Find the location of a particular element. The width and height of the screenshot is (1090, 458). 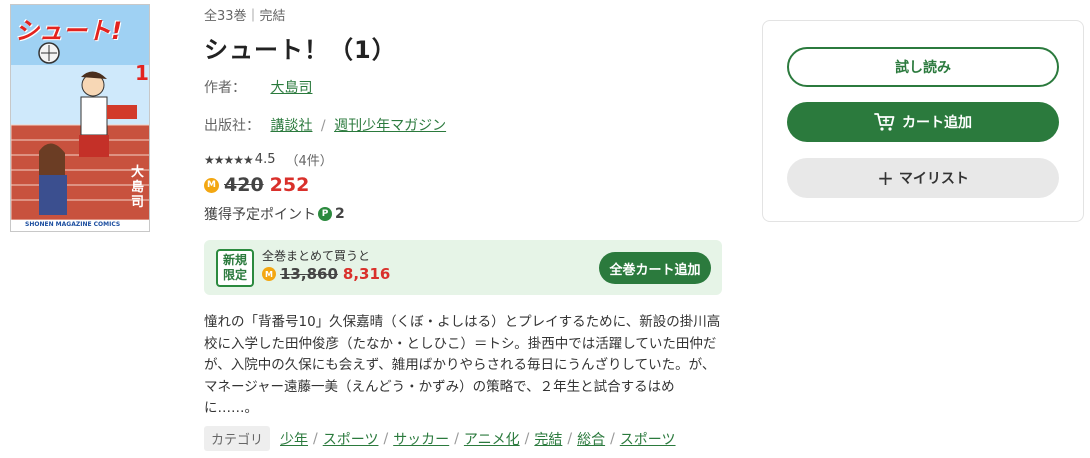

new-limited-badge: 新規 限定 is located at coordinates (235, 268).